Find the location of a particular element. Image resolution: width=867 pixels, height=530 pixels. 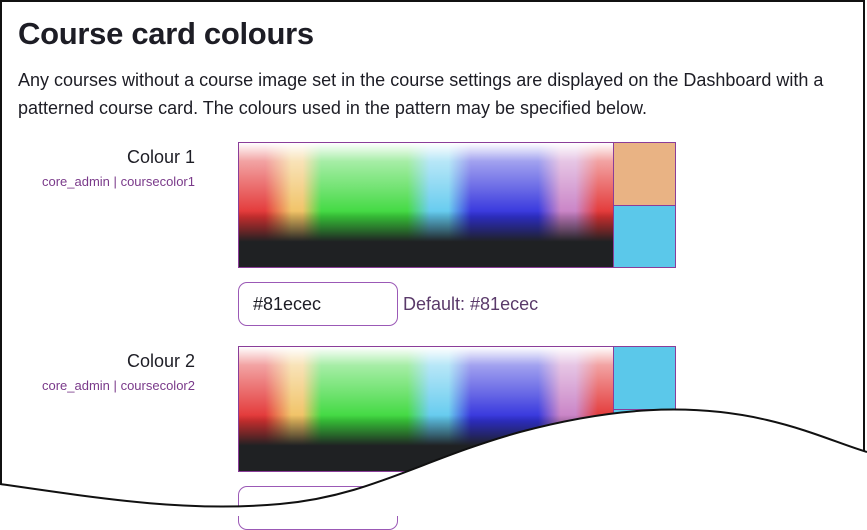

colour-1-spectrum is located at coordinates (426, 205).